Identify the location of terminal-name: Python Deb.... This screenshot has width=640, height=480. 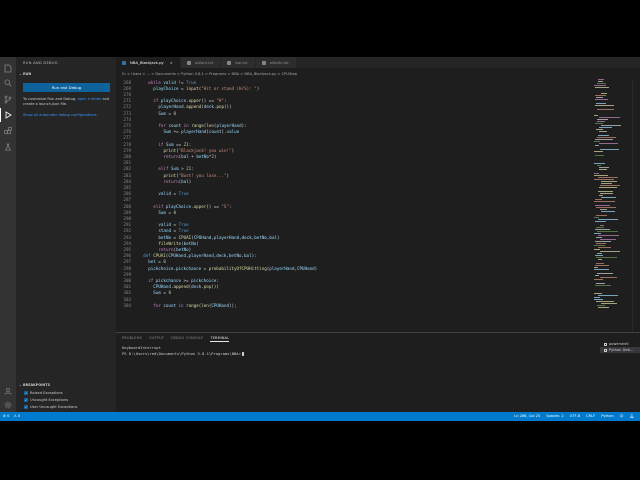
(621, 350).